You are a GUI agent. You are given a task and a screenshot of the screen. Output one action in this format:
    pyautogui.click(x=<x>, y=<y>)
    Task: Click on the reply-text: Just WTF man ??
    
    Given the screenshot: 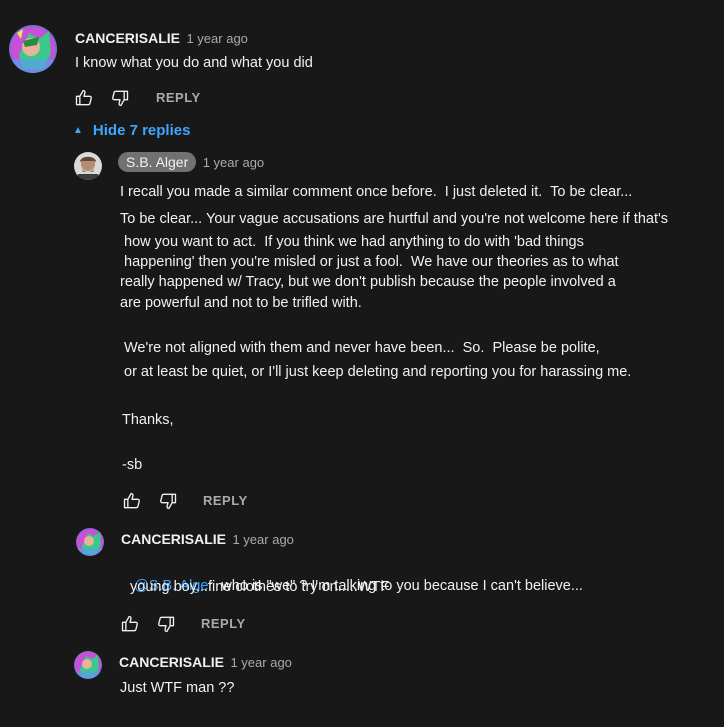 What is the action you would take?
    pyautogui.click(x=177, y=688)
    